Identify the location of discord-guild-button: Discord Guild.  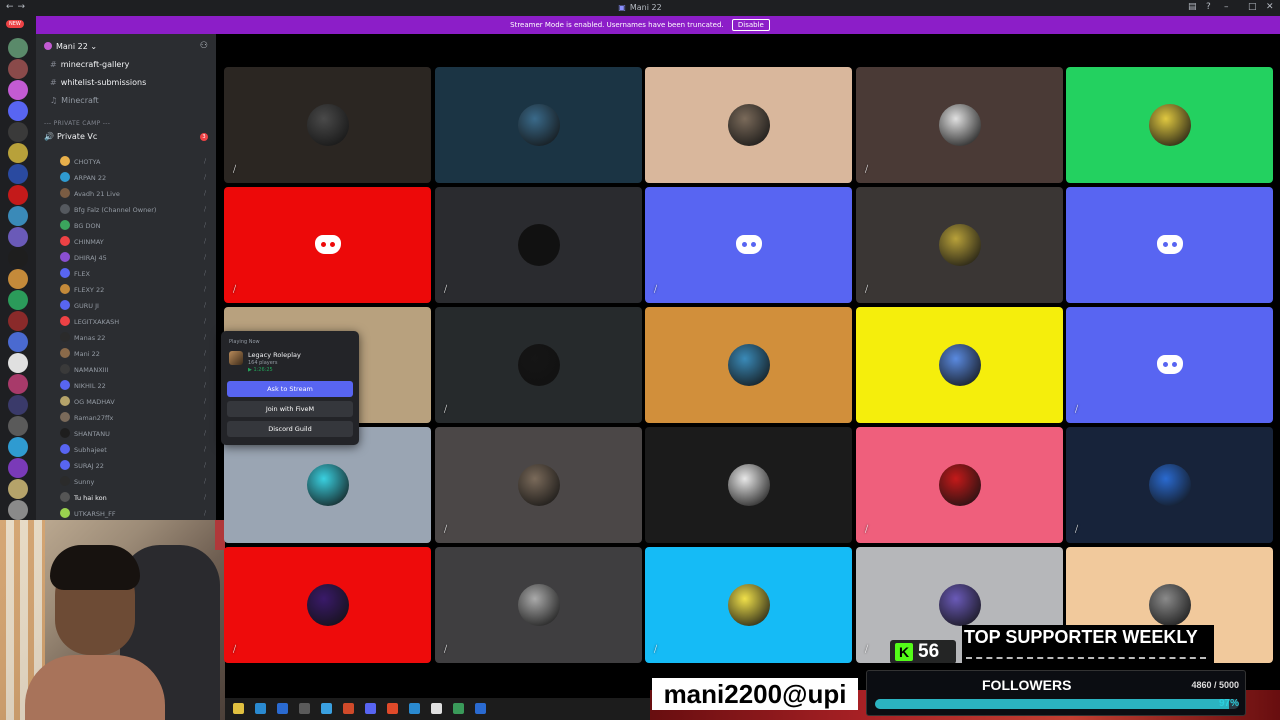
(290, 429).